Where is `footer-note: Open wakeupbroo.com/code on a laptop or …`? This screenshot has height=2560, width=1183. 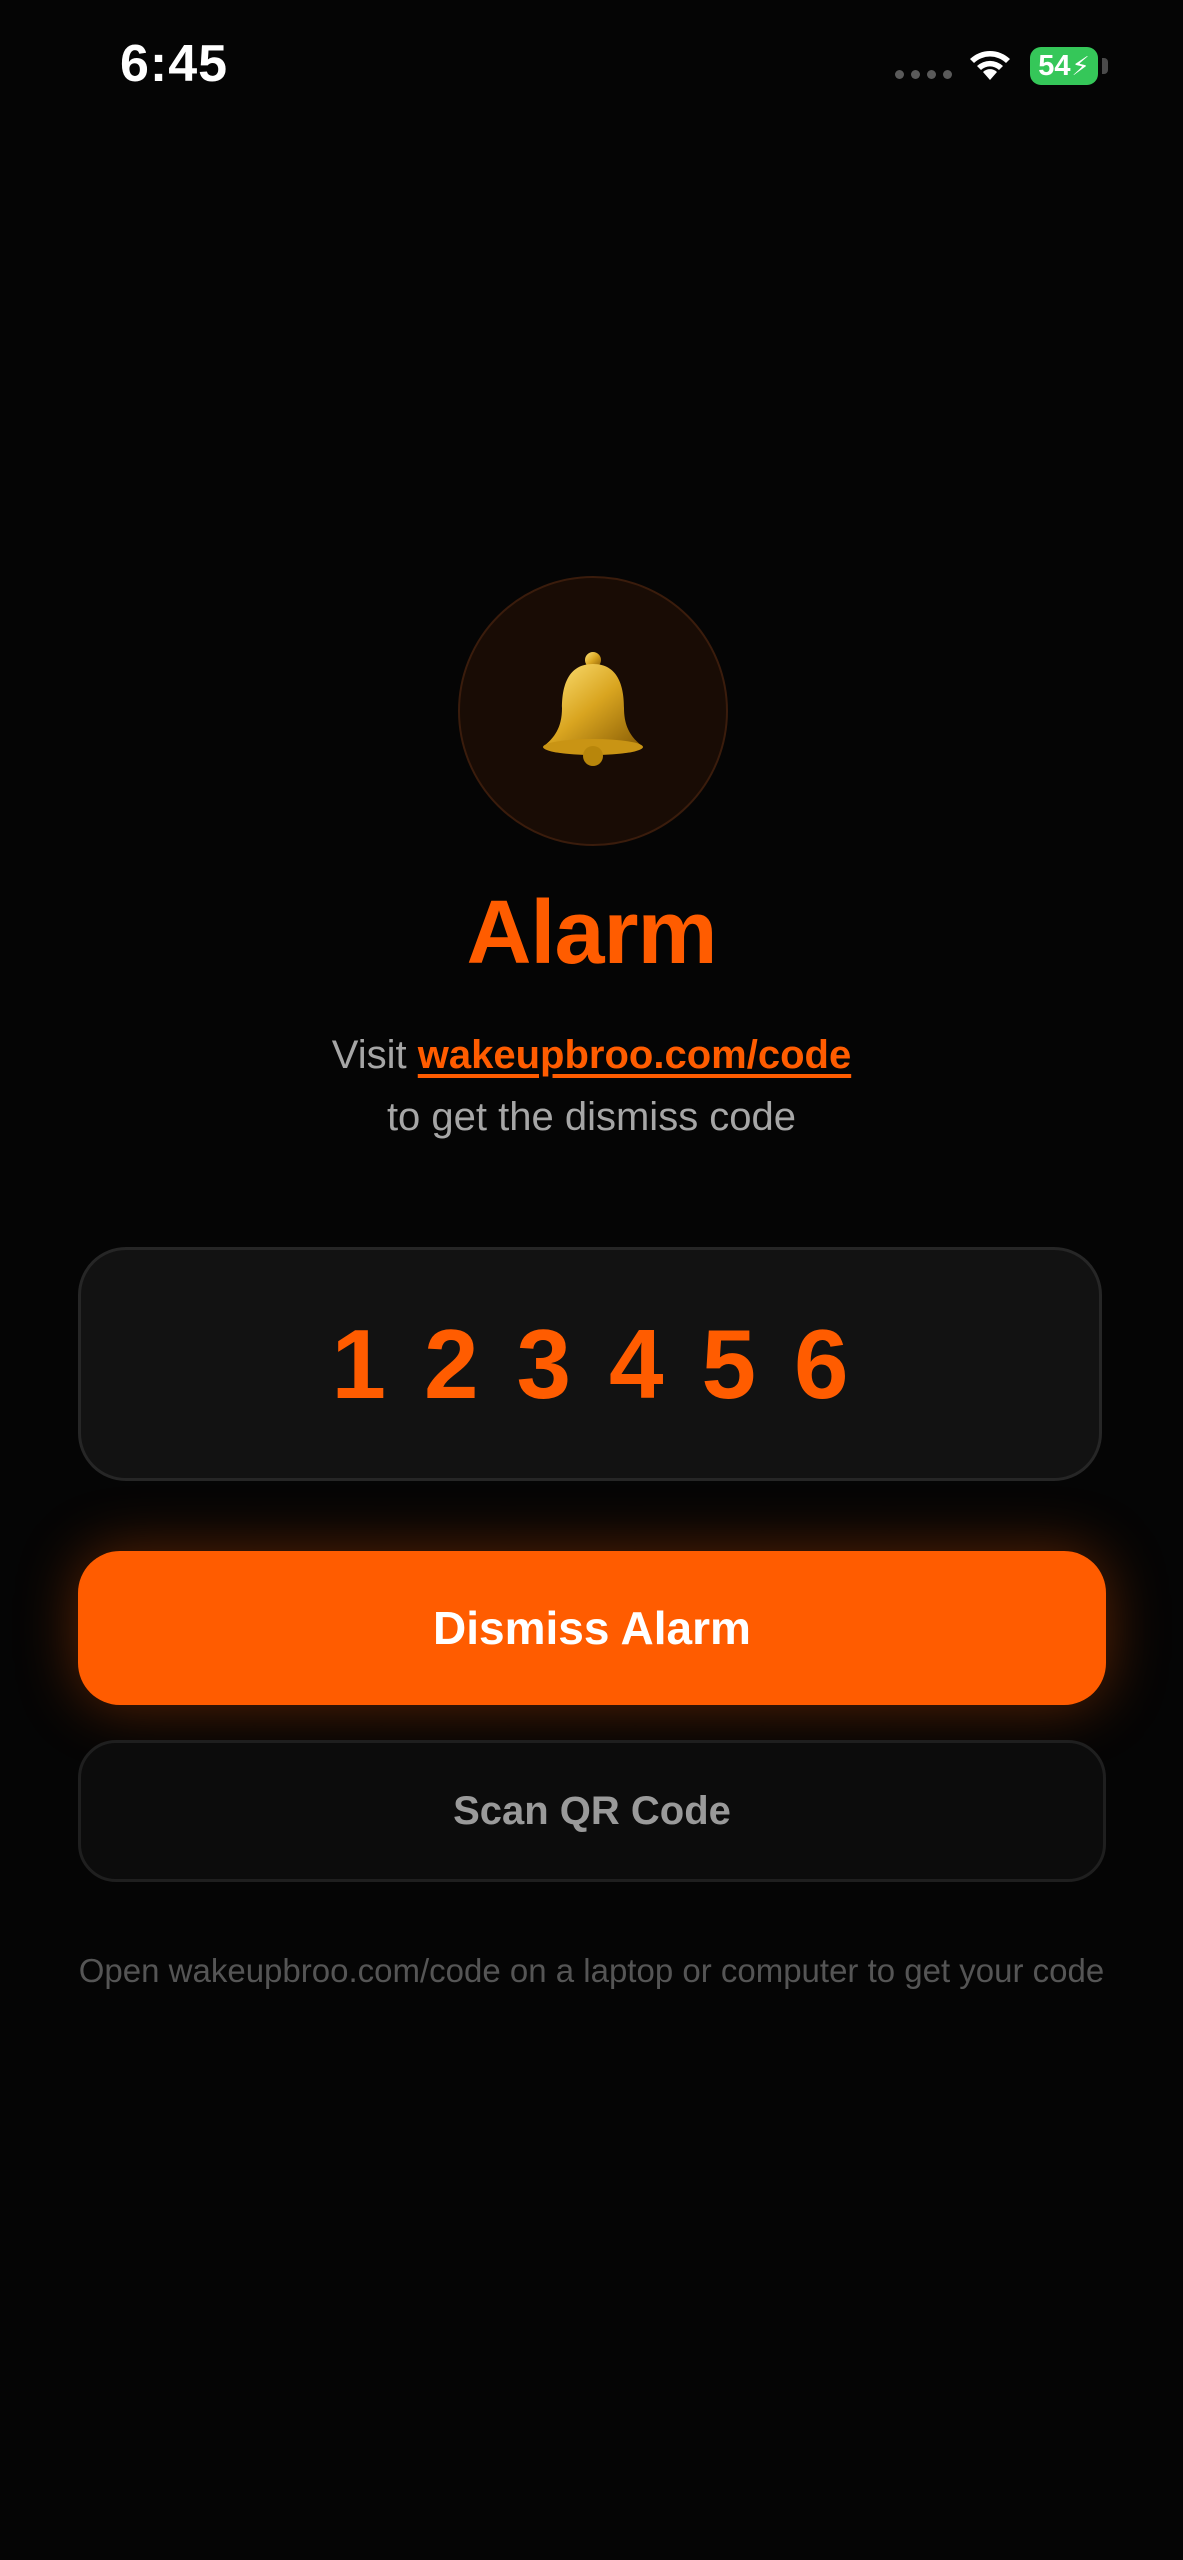 footer-note: Open wakeupbroo.com/code on a laptop or … is located at coordinates (591, 1970).